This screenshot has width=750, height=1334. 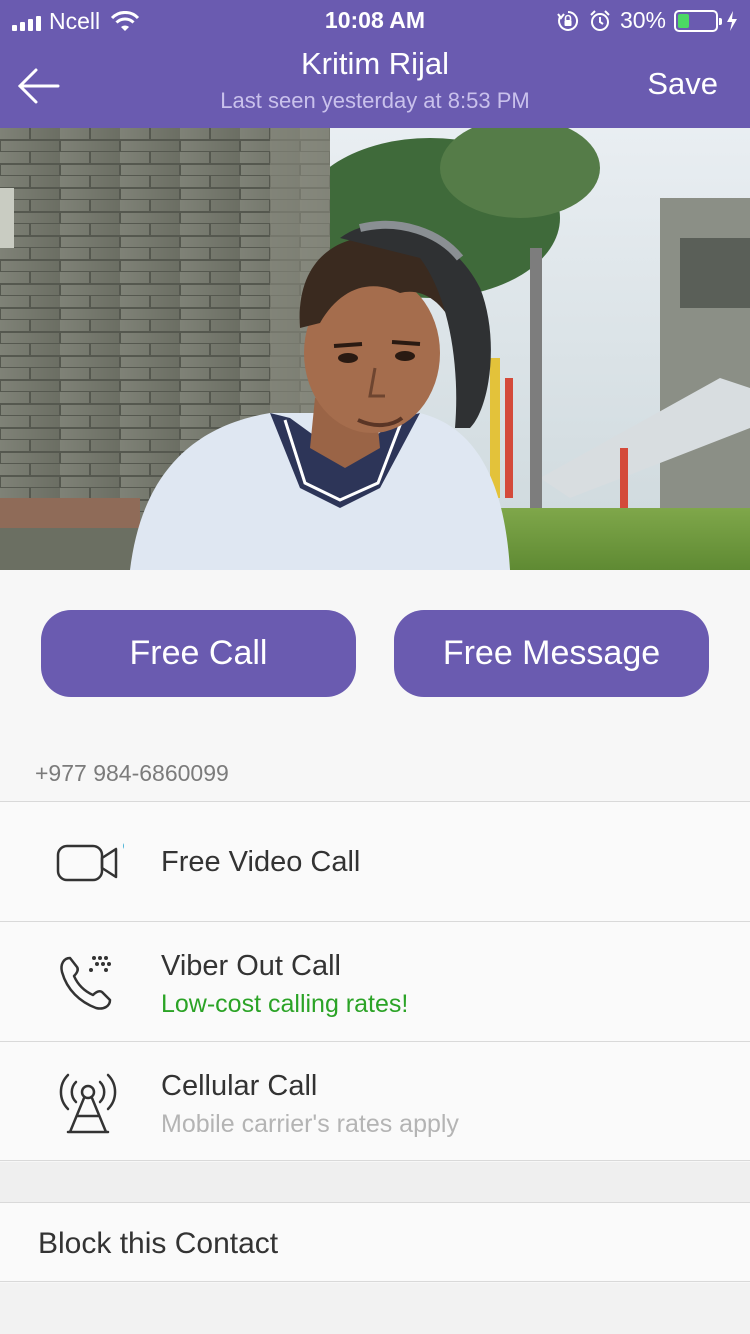 I want to click on status-right: 30%, so click(x=647, y=20).